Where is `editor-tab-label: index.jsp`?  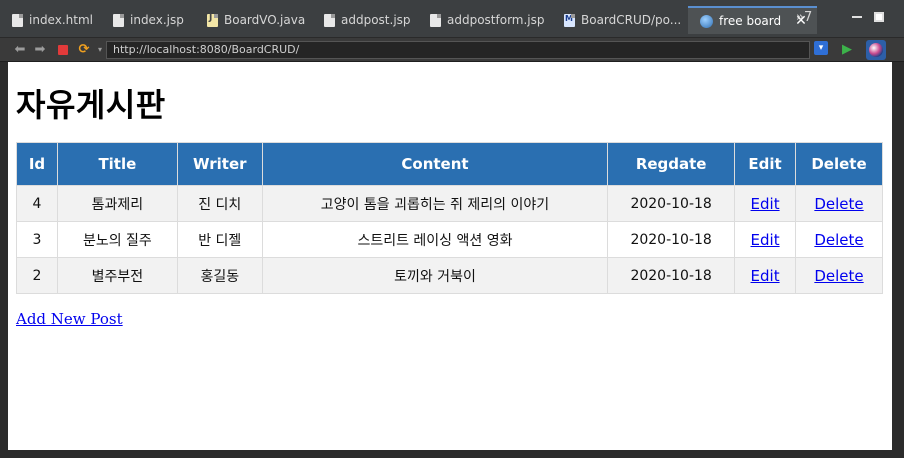 editor-tab-label: index.jsp is located at coordinates (157, 20).